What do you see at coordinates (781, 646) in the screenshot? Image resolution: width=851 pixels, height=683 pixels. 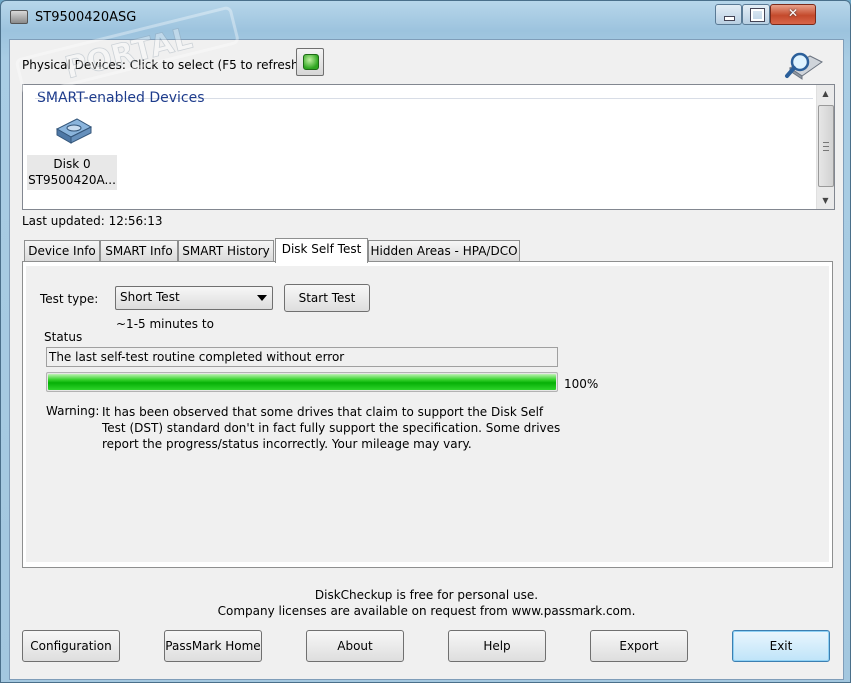 I see `exit-button: Exit` at bounding box center [781, 646].